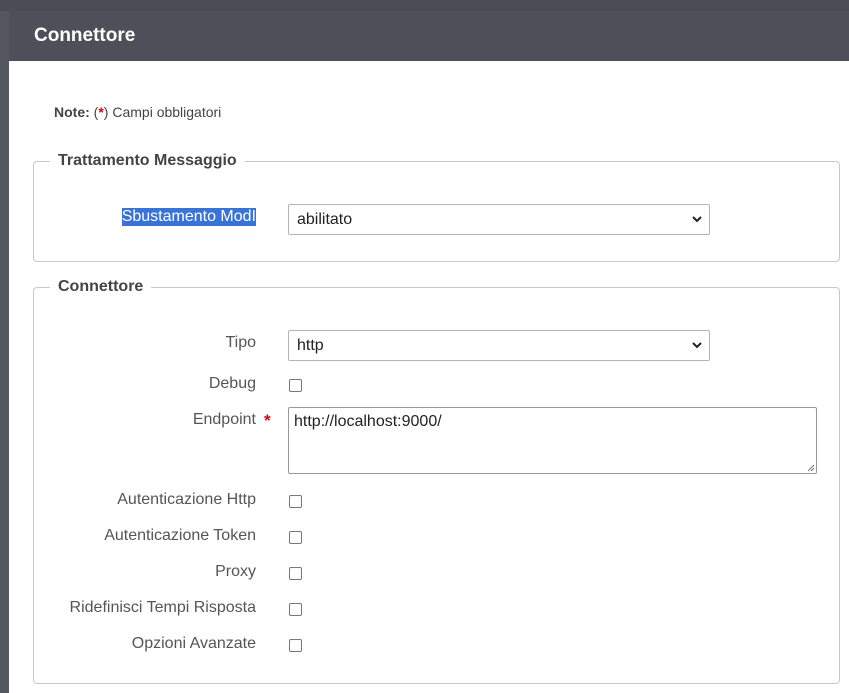 This screenshot has height=693, width=849. I want to click on auth-http-checkbox, so click(295, 501).